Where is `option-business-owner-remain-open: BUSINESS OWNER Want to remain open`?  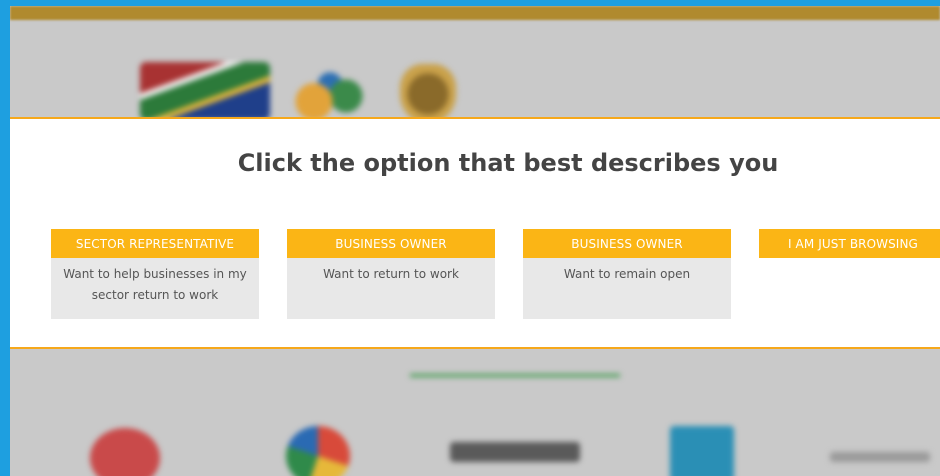 option-business-owner-remain-open: BUSINESS OWNER Want to remain open is located at coordinates (627, 274).